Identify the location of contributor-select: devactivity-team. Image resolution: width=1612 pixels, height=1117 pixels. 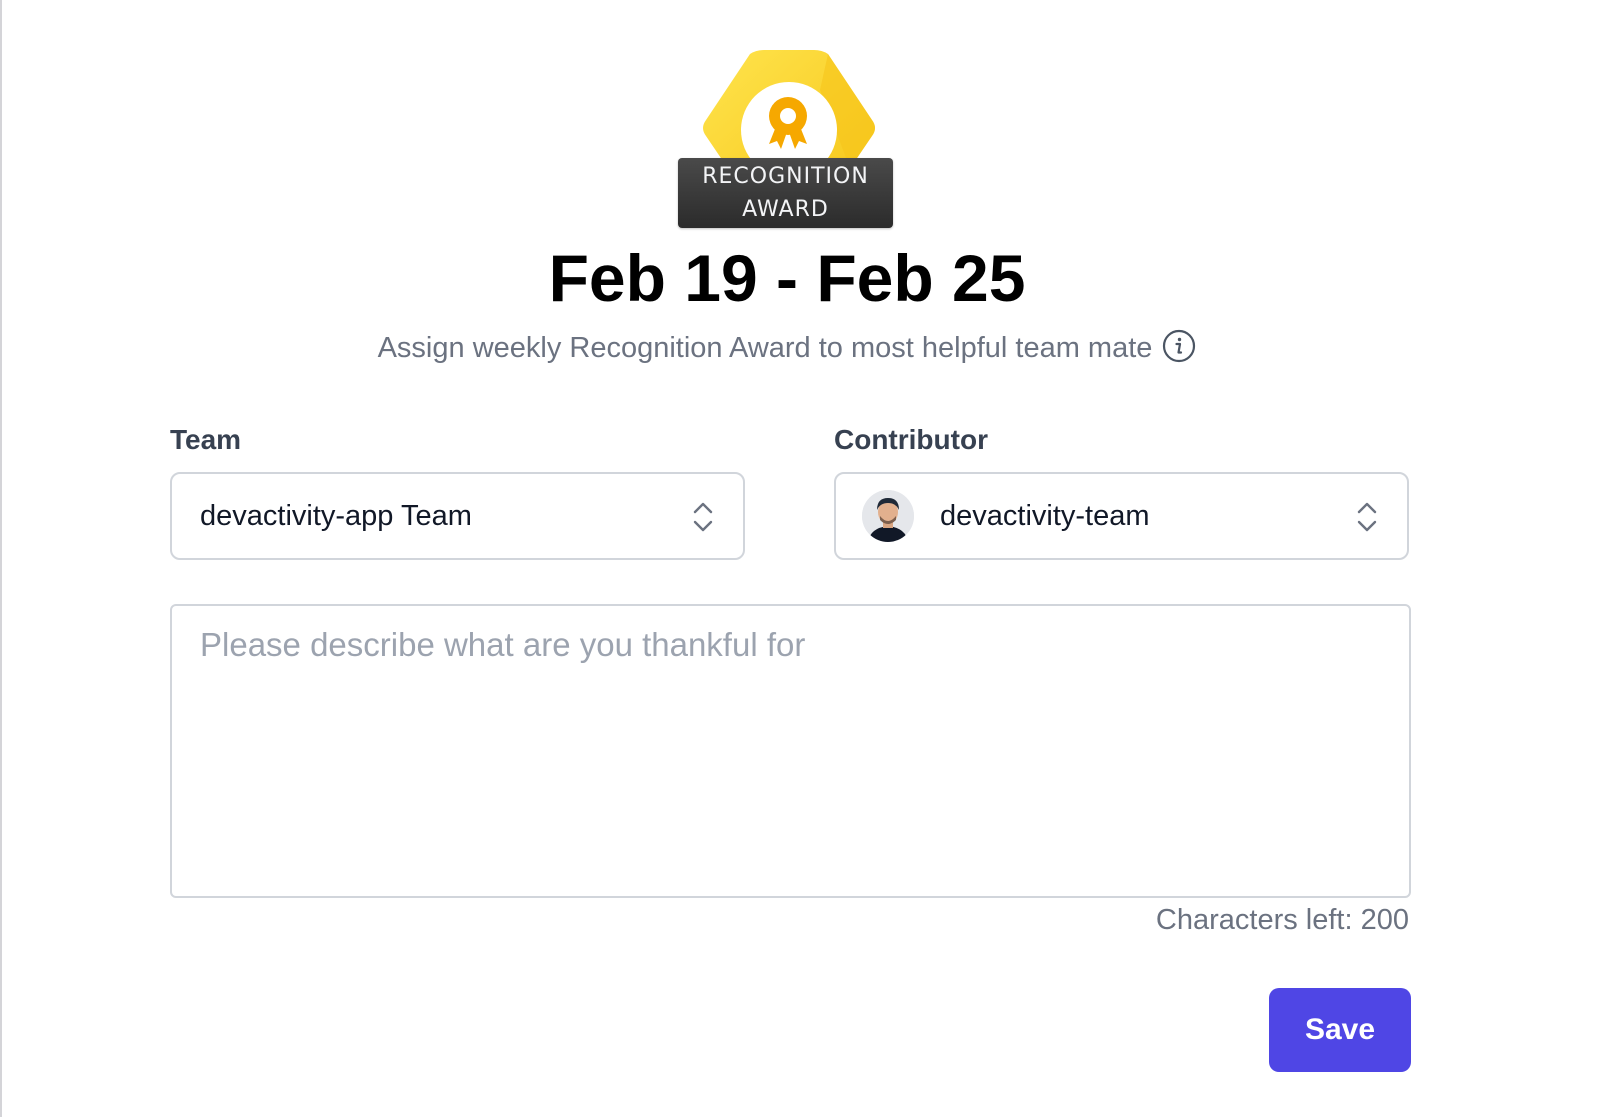
(1121, 516).